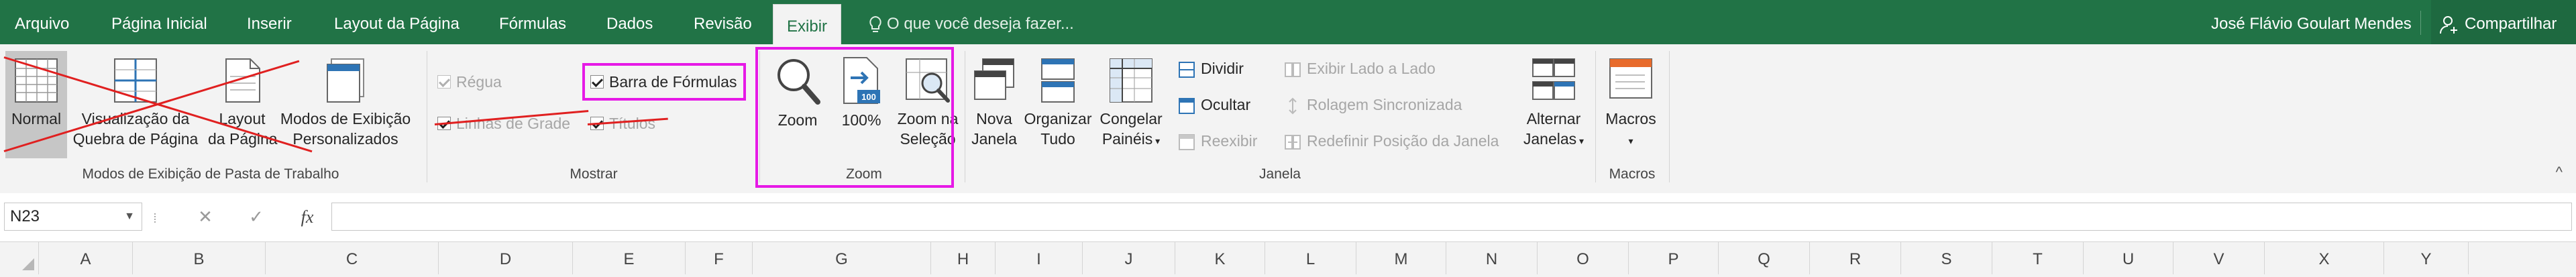 The image size is (2576, 277). I want to click on highlight-box, so click(664, 82).